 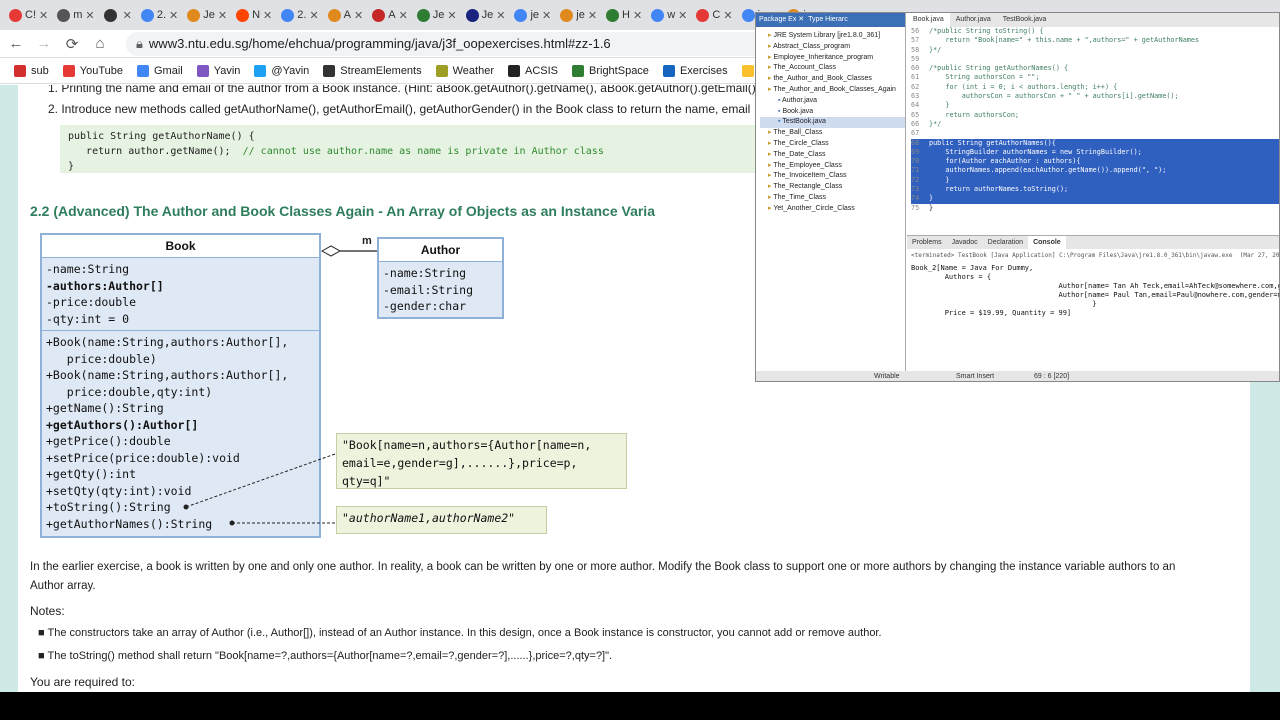 What do you see at coordinates (159, 70) in the screenshot?
I see `bookmark-item: Gmail` at bounding box center [159, 70].